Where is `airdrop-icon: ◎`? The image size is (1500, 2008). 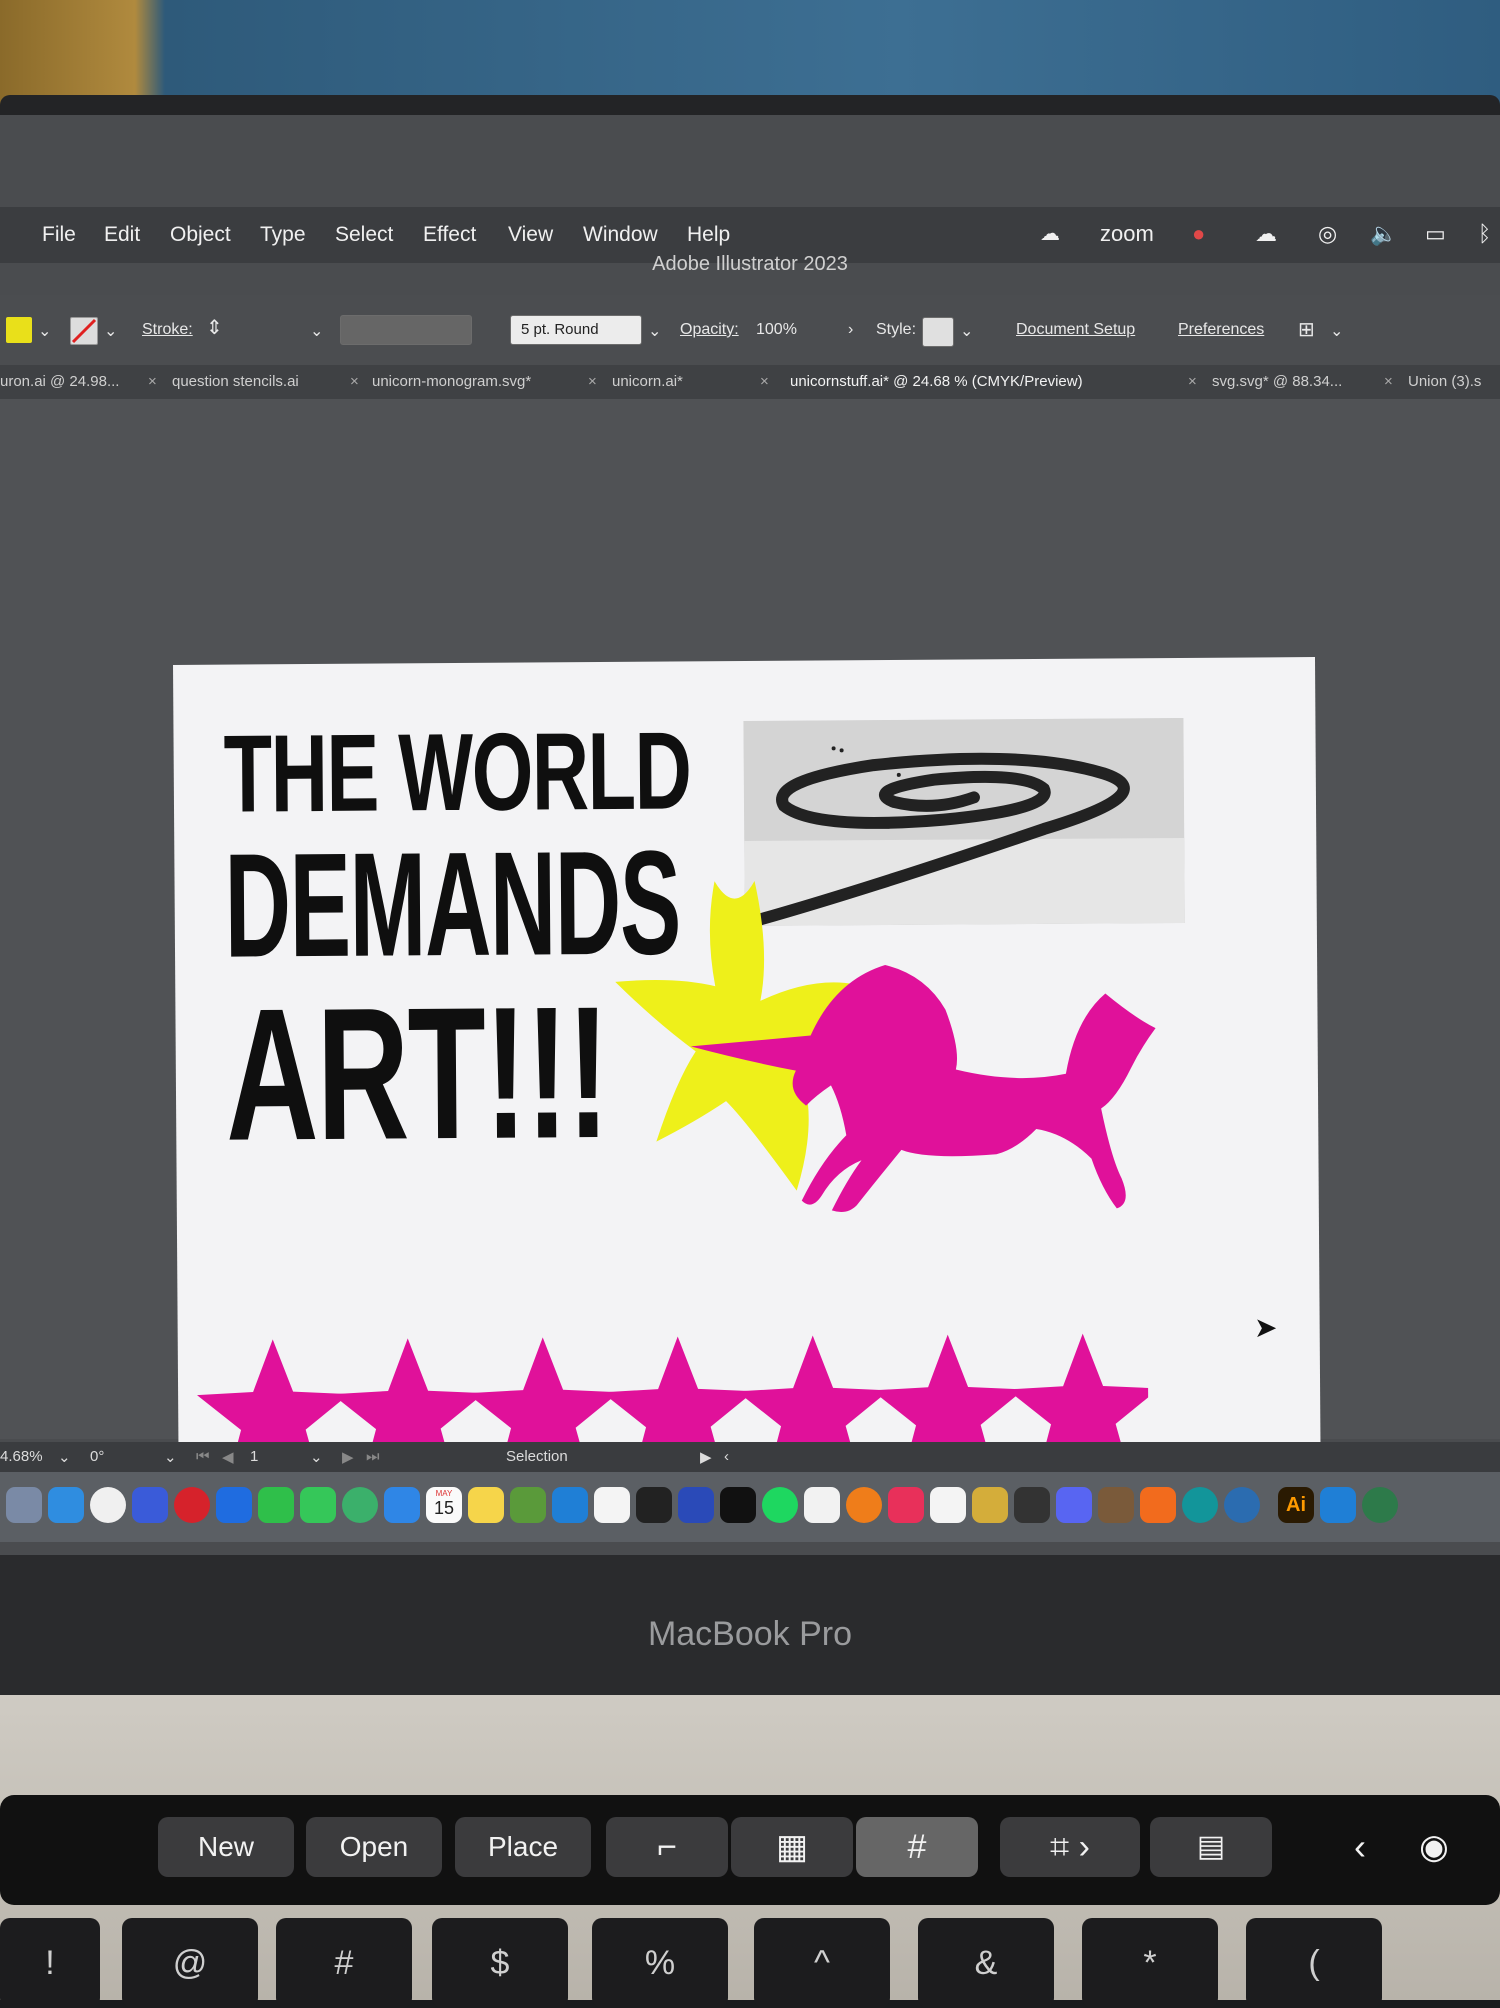
airdrop-icon: ◎ is located at coordinates (1327, 234).